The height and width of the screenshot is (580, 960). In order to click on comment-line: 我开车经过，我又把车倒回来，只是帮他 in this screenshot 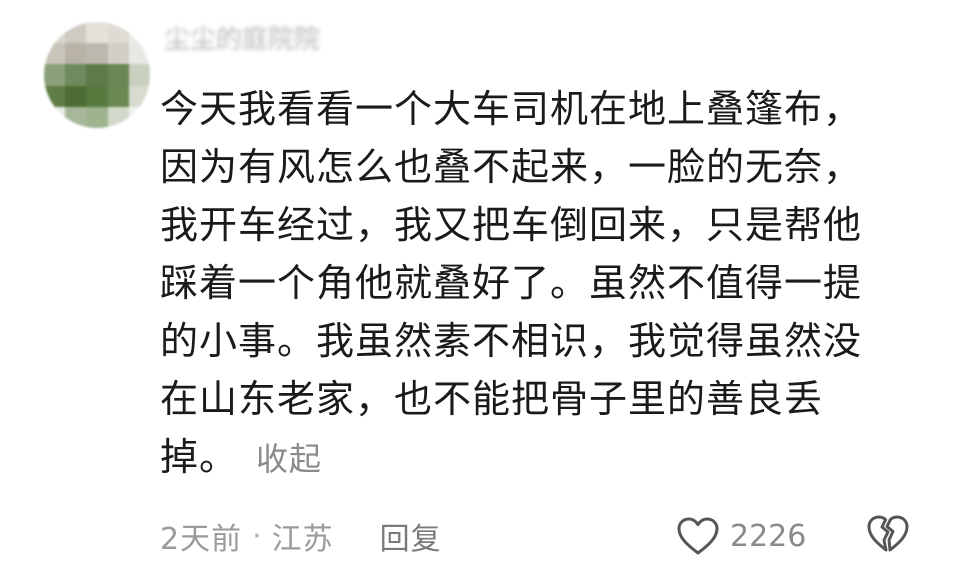, I will do `click(511, 225)`.